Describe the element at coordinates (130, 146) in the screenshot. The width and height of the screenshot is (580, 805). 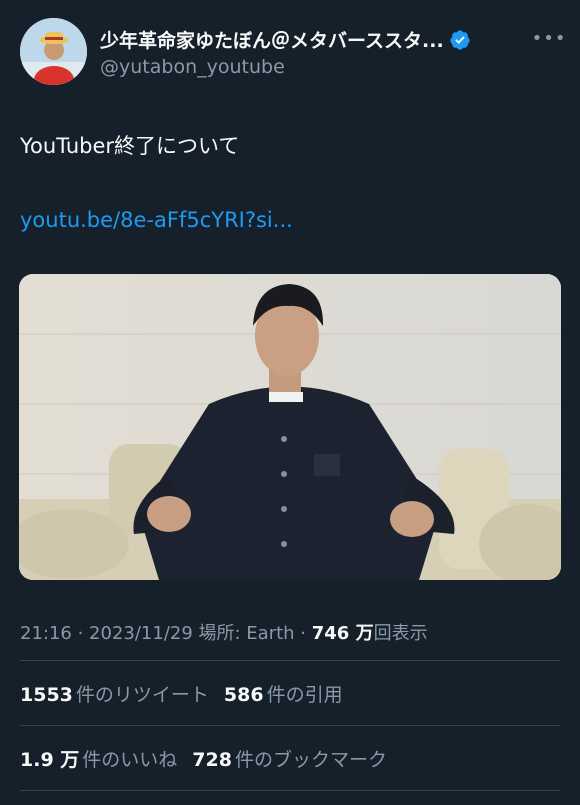
I see `tweet-text: YouTuber終了について` at that location.